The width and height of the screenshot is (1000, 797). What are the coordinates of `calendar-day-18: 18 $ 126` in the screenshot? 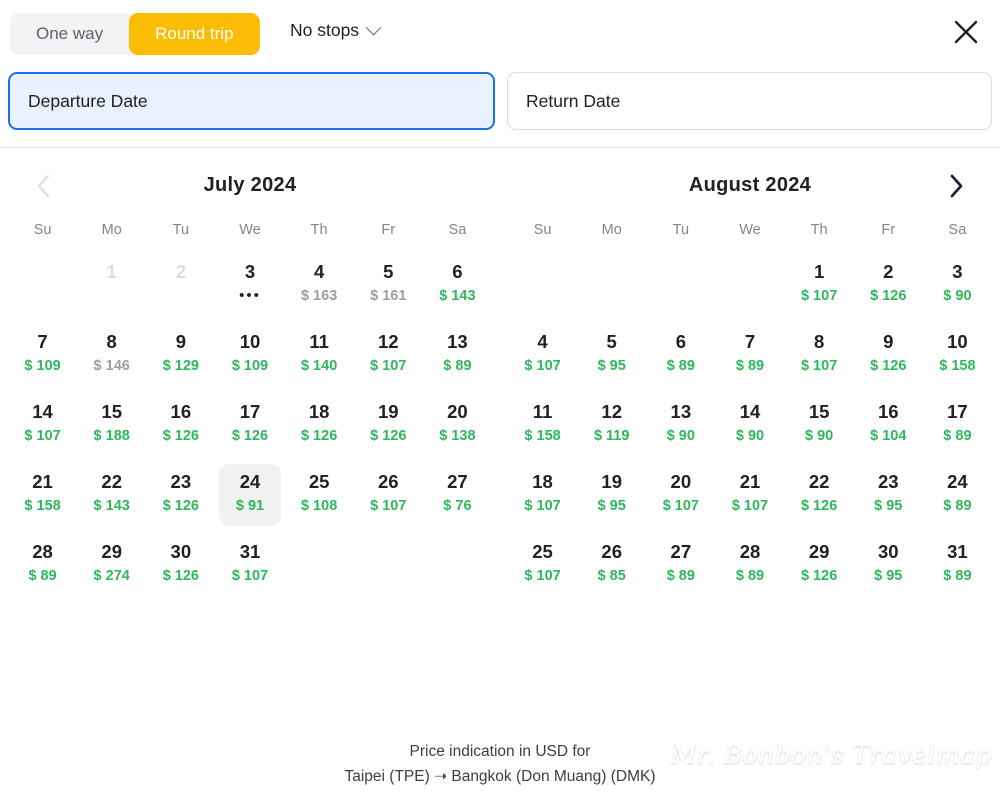 It's located at (319, 425).